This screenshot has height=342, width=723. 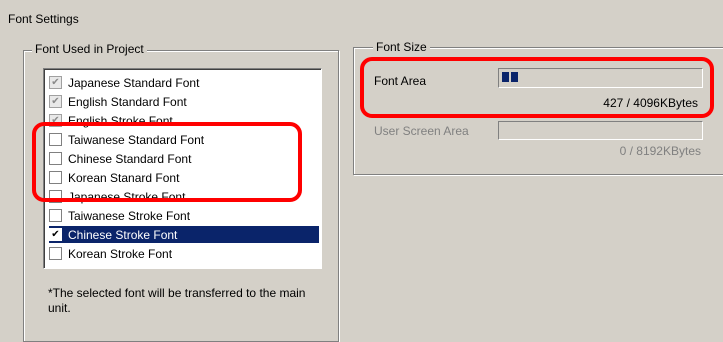 I want to click on font-item-label: Korean Stroke Font, so click(x=120, y=253).